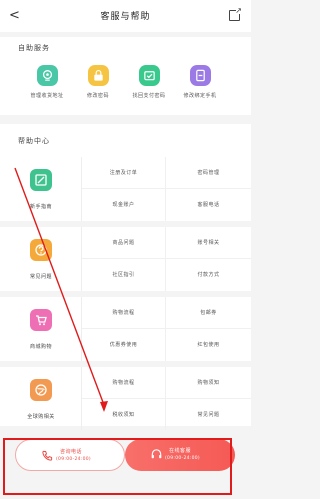  I want to click on change-phone-label: 修改绑定手机, so click(200, 96).